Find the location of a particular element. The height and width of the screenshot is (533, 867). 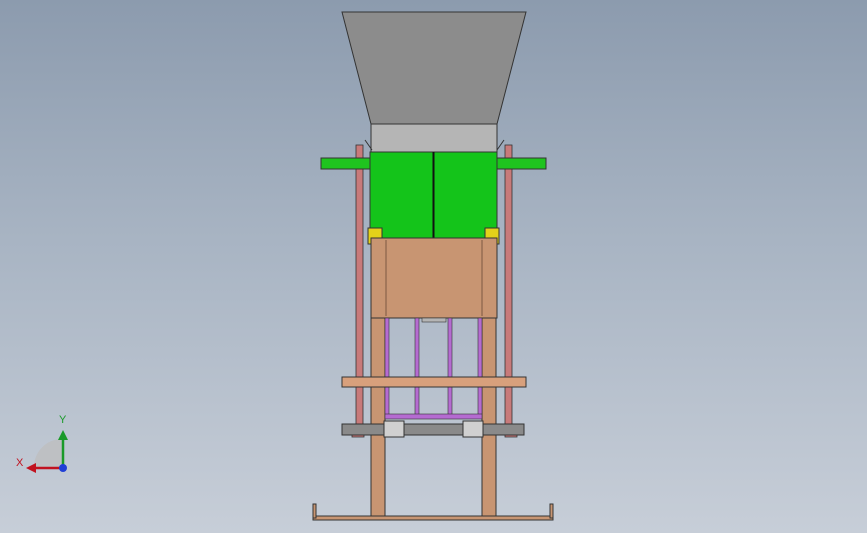

orientation-triad is located at coordinates (45, 445).